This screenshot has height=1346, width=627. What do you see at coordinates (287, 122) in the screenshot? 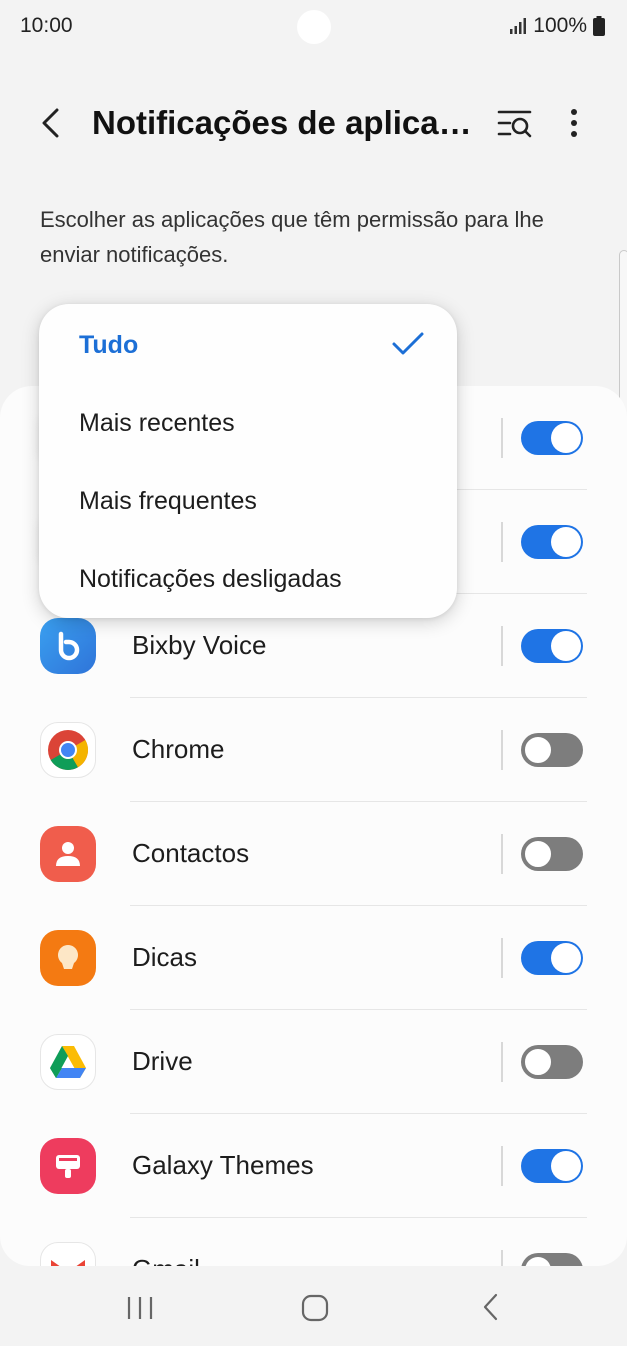
I see `page-title: Notificações de aplicações` at bounding box center [287, 122].